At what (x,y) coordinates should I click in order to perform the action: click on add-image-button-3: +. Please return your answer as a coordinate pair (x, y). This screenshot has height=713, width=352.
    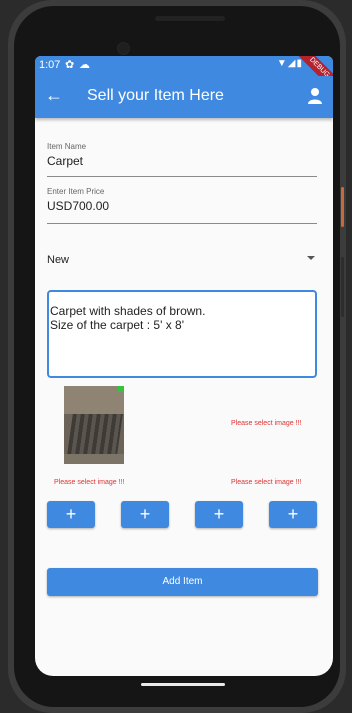
    Looking at the image, I should click on (219, 514).